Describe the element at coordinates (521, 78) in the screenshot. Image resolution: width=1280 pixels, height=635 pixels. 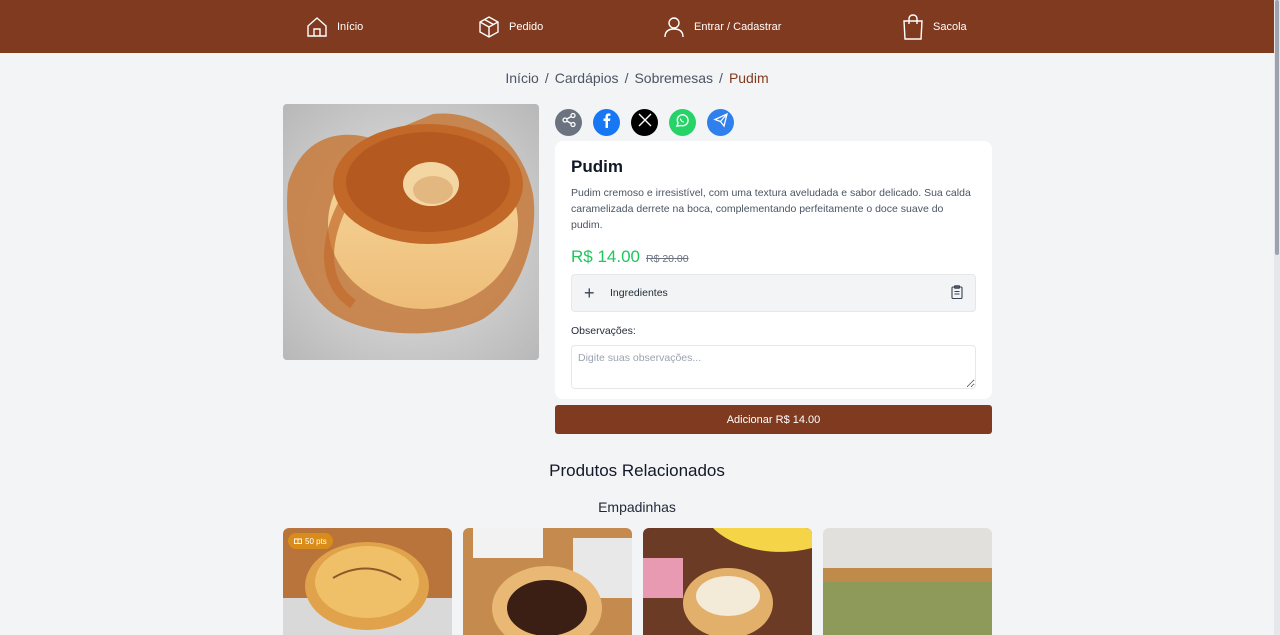
I see `breadcrumb-item-inicio: Início` at that location.